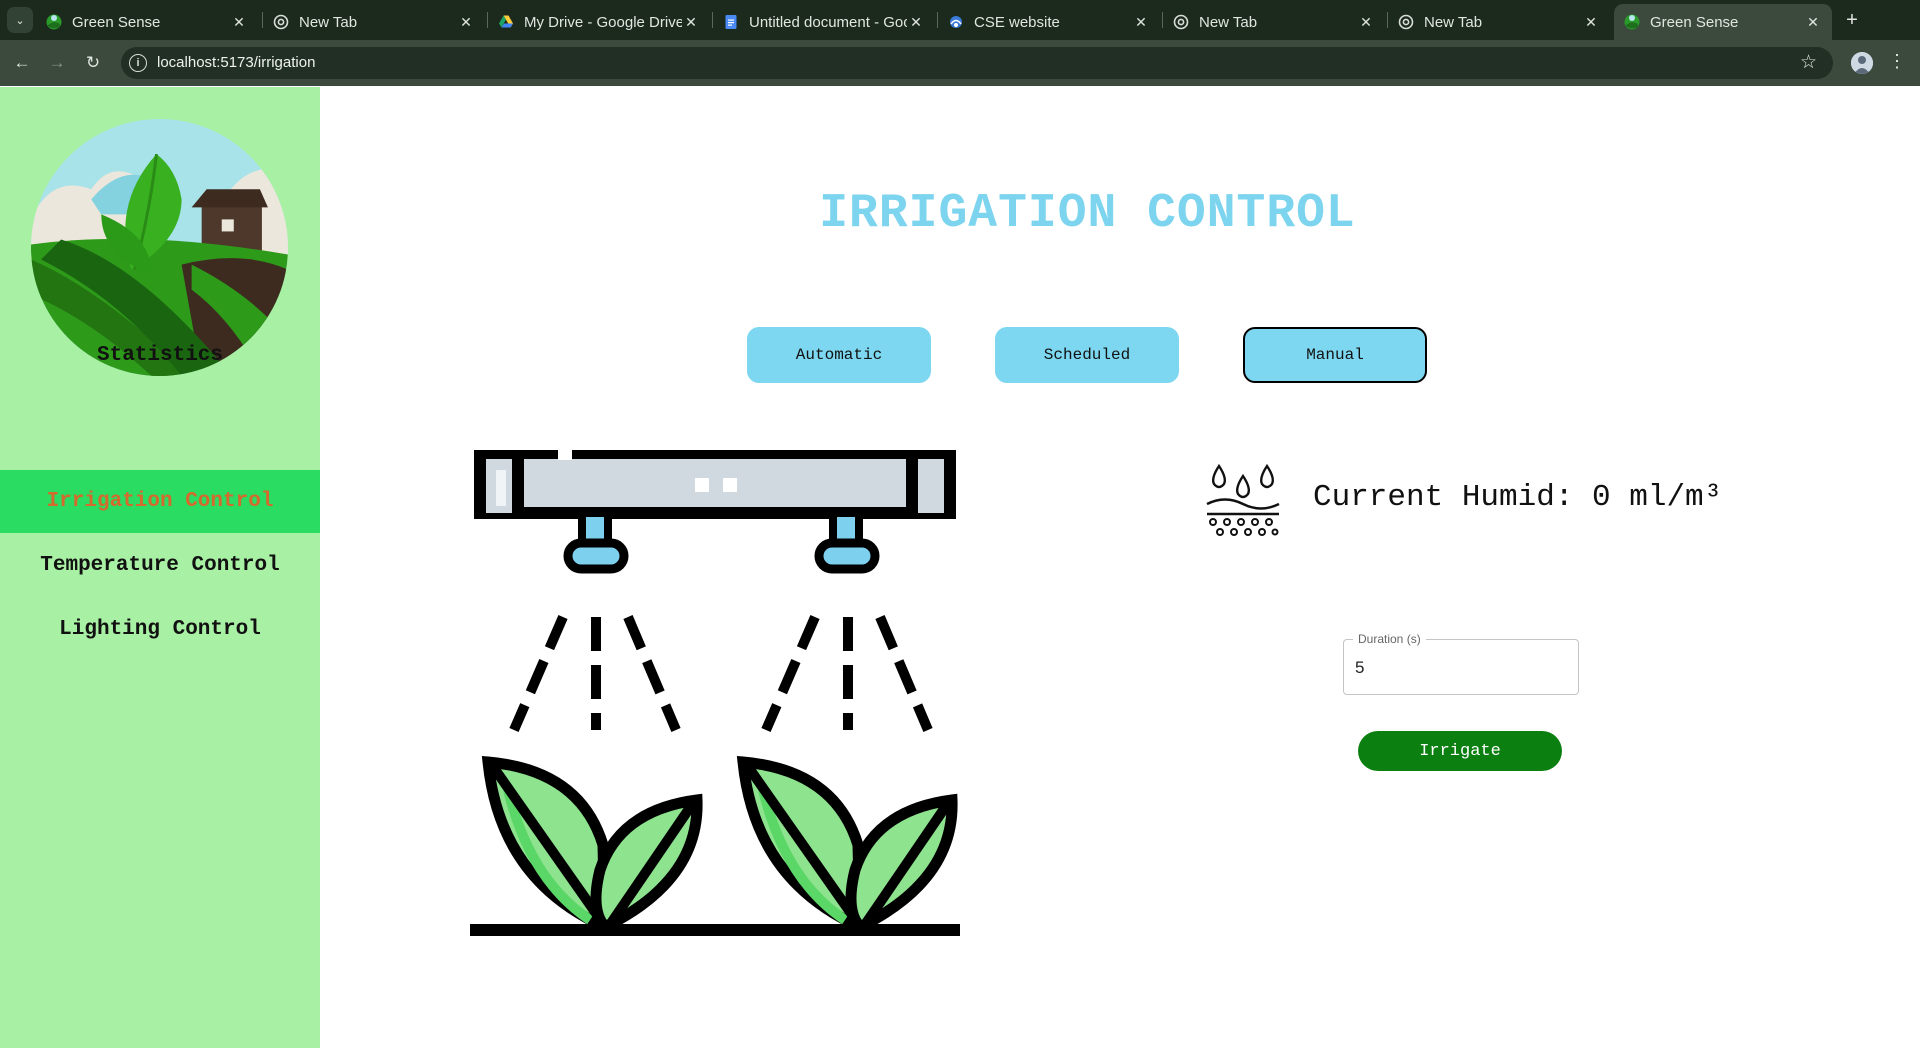 This screenshot has width=1920, height=1048. What do you see at coordinates (1243, 499) in the screenshot?
I see `humidity-soil-icon` at bounding box center [1243, 499].